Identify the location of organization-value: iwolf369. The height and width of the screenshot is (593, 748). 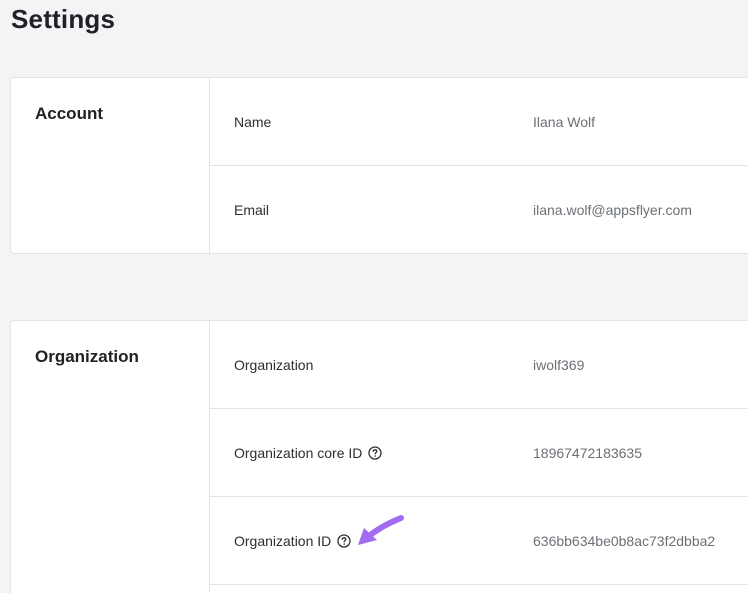
(559, 364).